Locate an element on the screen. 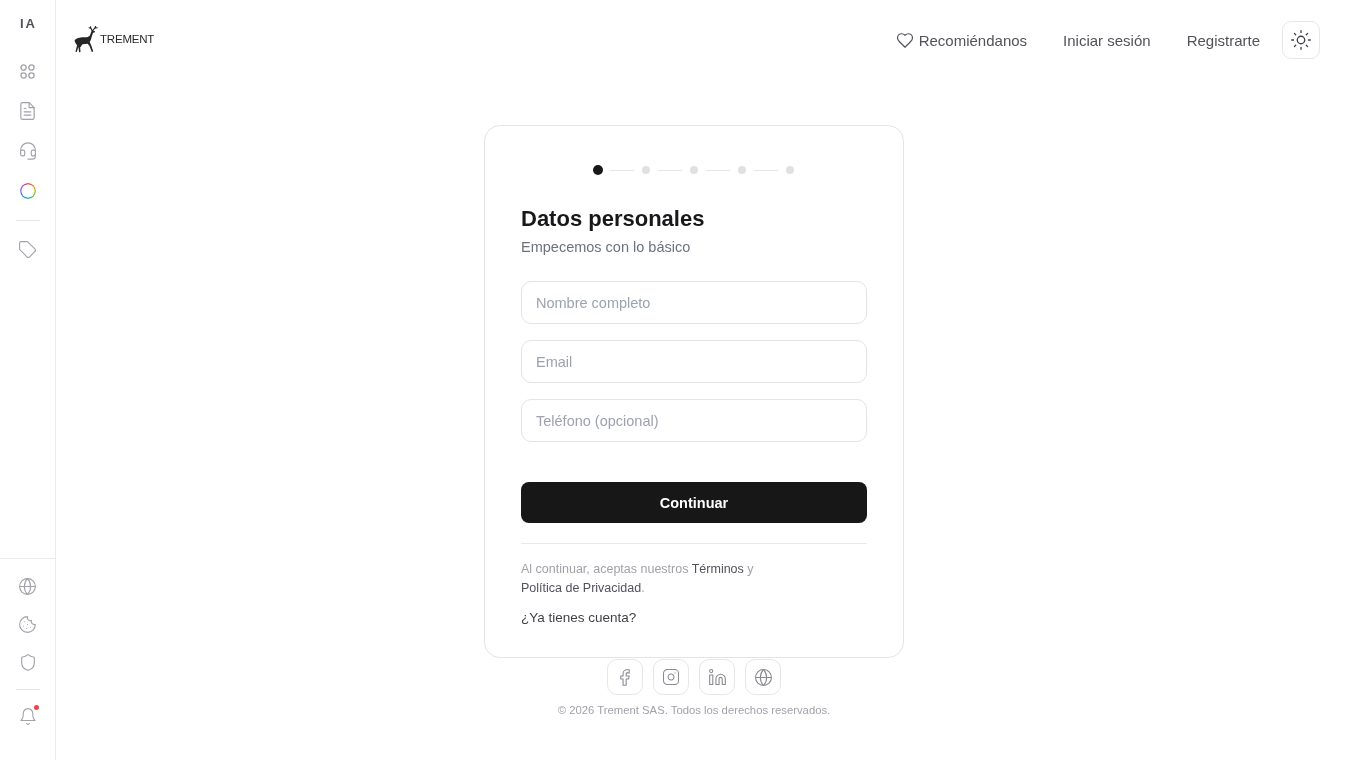  logo-text: TREMENT is located at coordinates (127, 39).